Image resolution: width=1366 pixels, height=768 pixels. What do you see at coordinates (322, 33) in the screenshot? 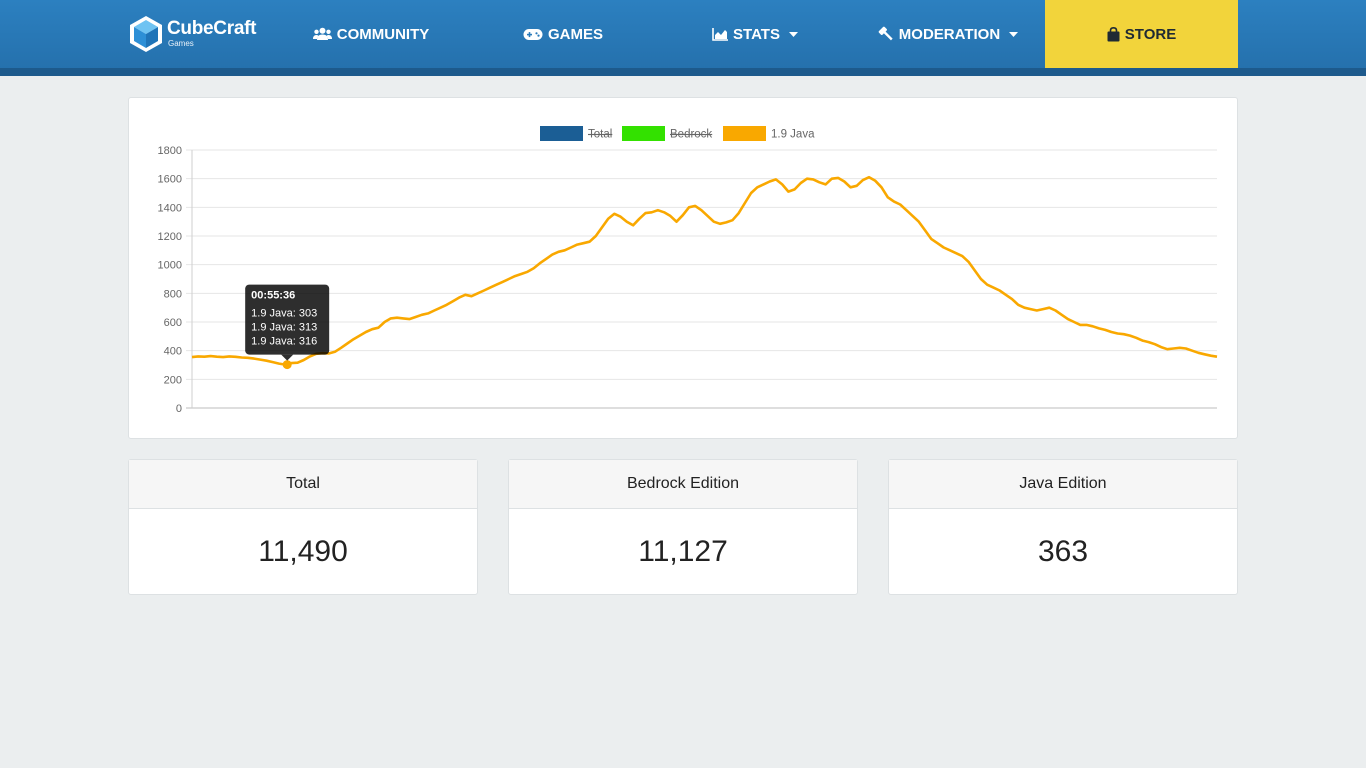
I see `users-icon` at bounding box center [322, 33].